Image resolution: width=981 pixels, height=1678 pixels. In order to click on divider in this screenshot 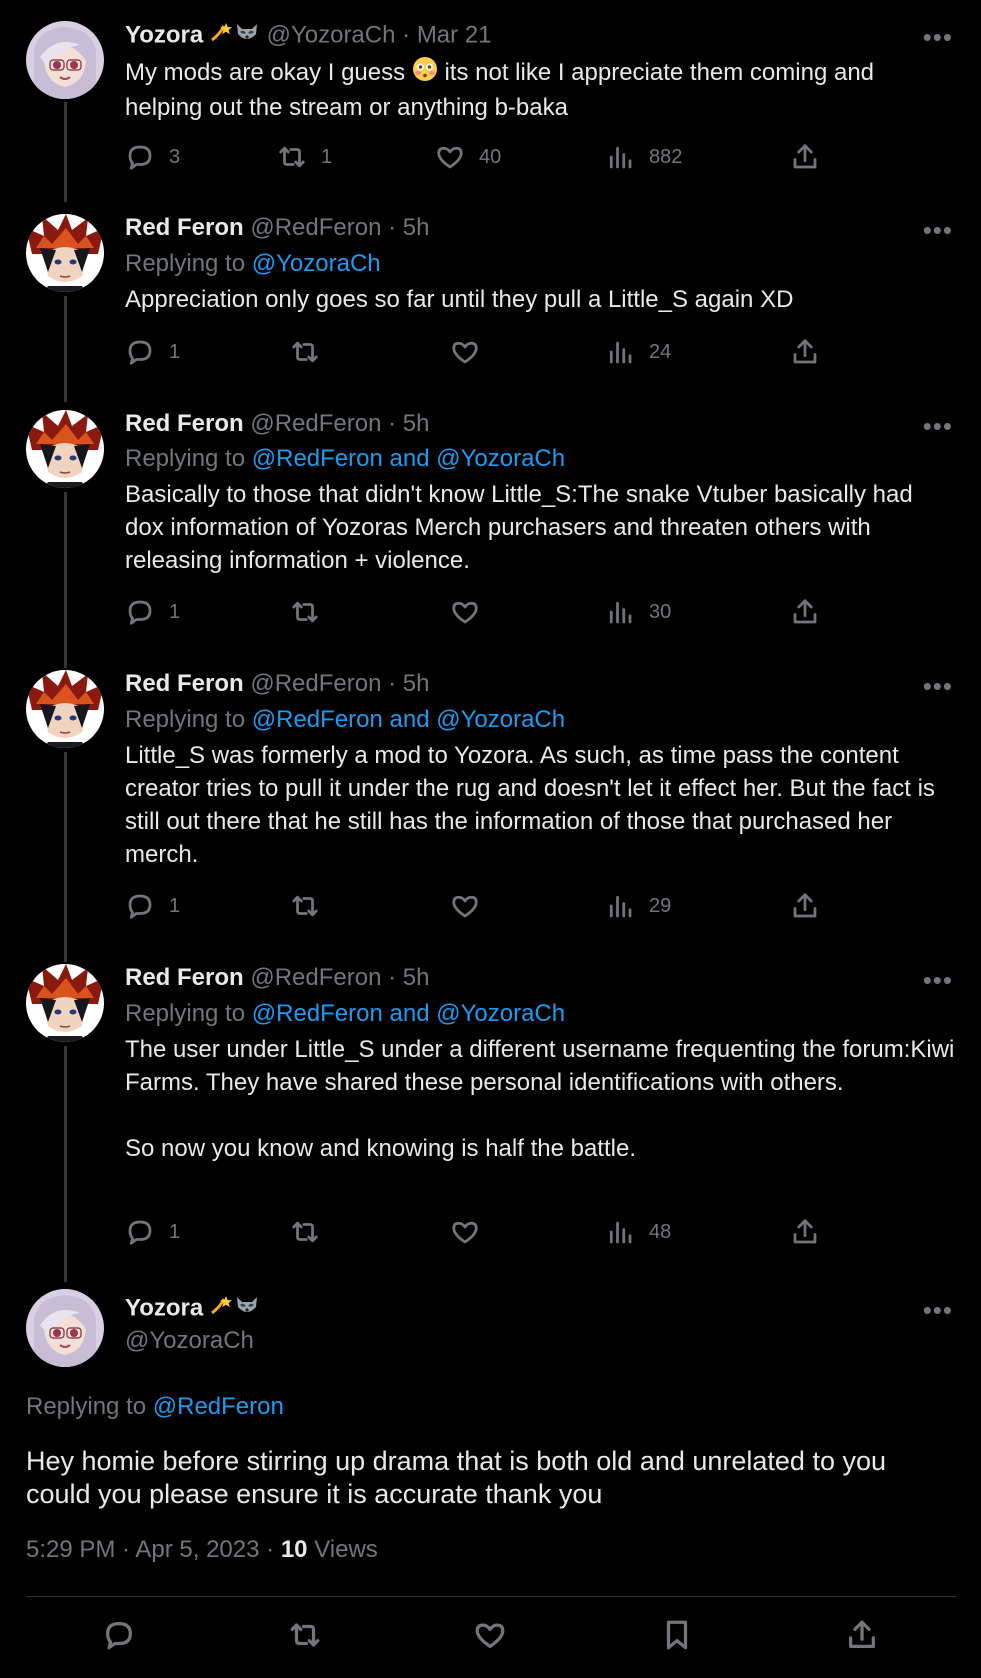, I will do `click(491, 1596)`.